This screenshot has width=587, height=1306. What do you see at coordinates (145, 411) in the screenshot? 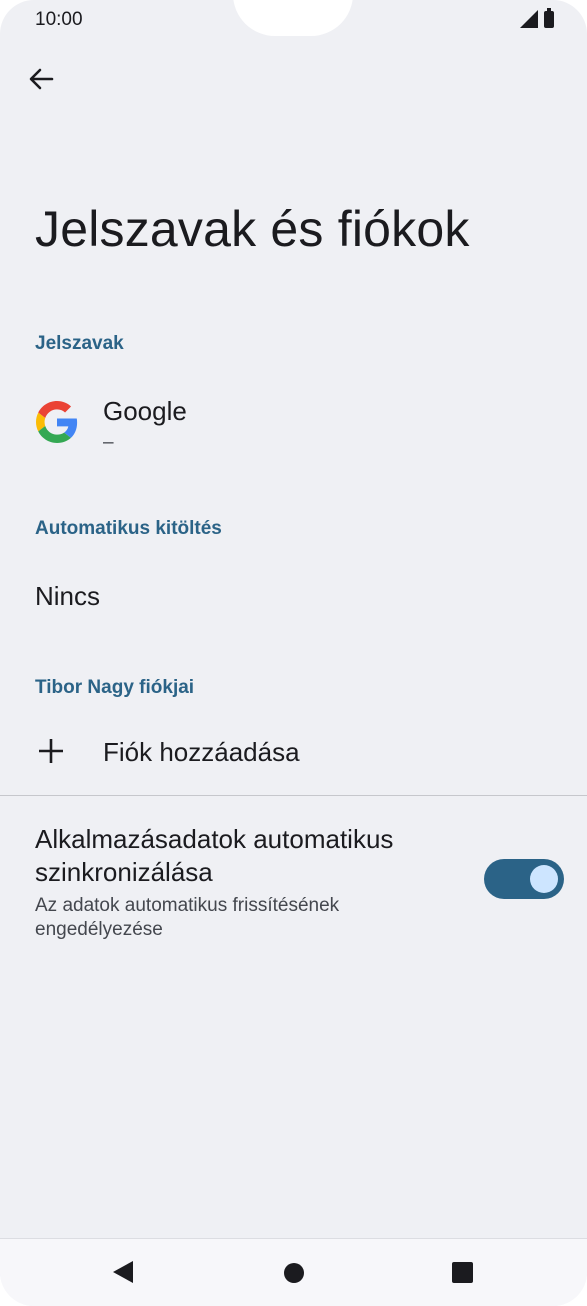
I see `google-item-title: Google` at bounding box center [145, 411].